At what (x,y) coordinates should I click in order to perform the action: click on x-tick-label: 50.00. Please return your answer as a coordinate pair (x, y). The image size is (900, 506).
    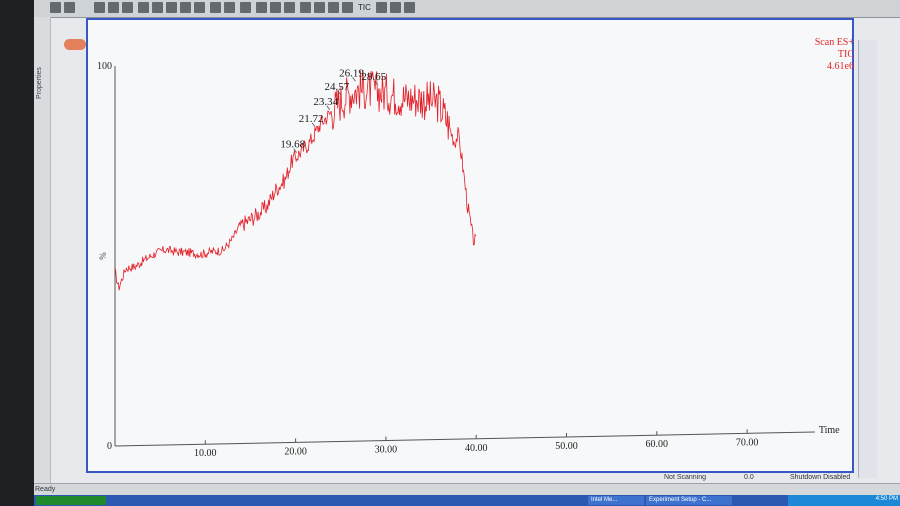
    Looking at the image, I should click on (566, 446).